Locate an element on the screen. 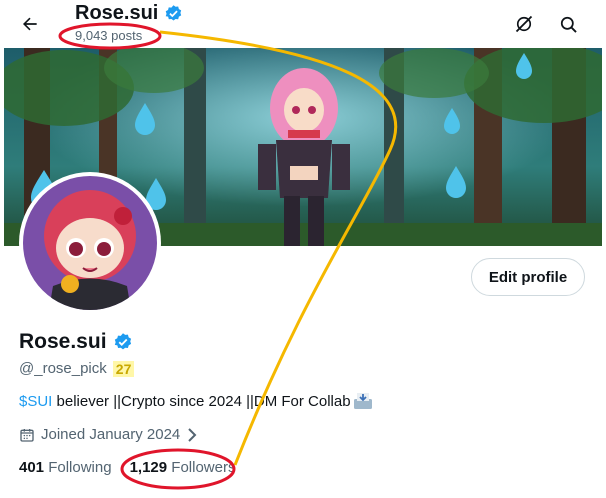 The width and height of the screenshot is (606, 498). header-name: Rose.sui is located at coordinates (117, 13).